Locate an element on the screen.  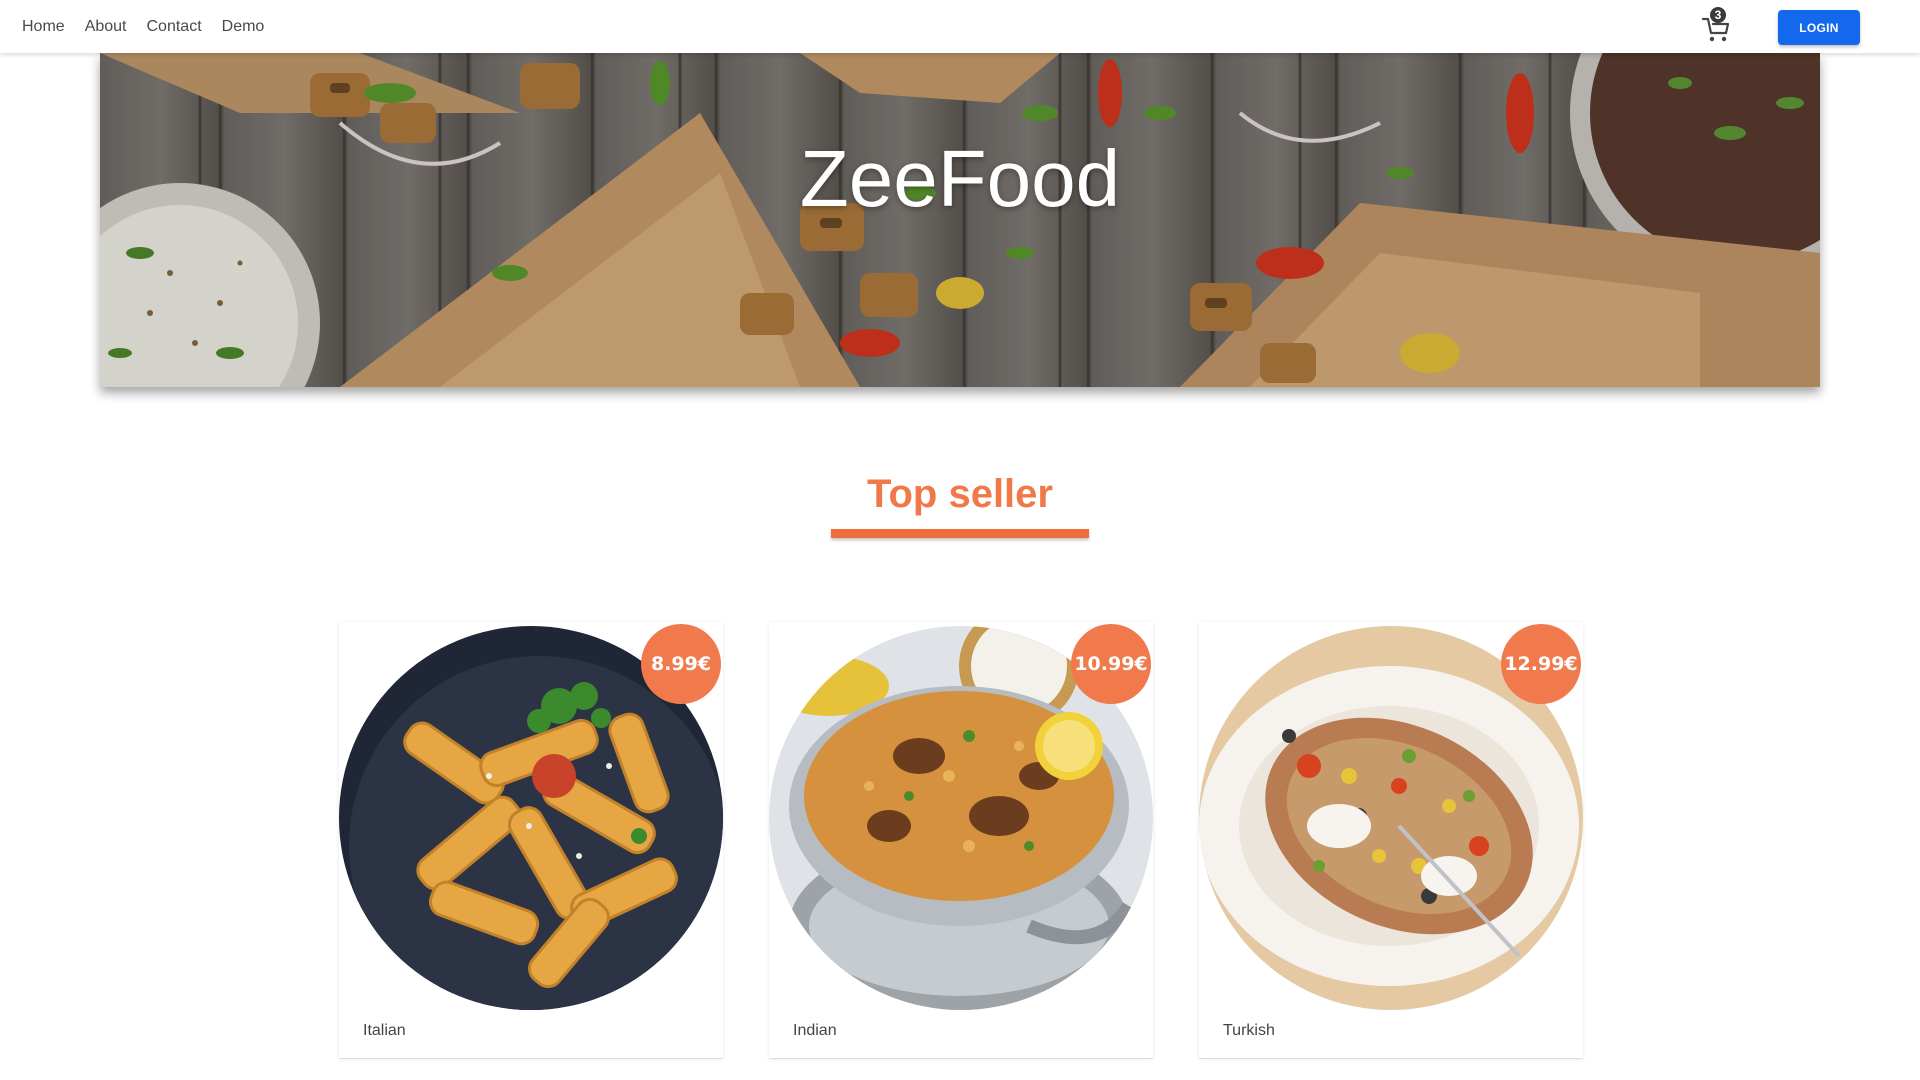
product-label: Indian is located at coordinates (815, 1030).